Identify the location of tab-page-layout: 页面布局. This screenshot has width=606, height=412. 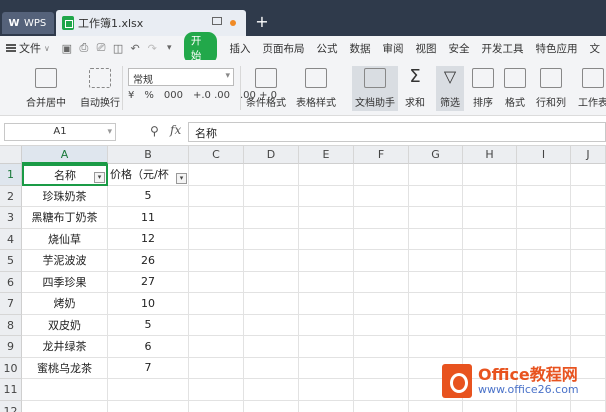
(283, 48).